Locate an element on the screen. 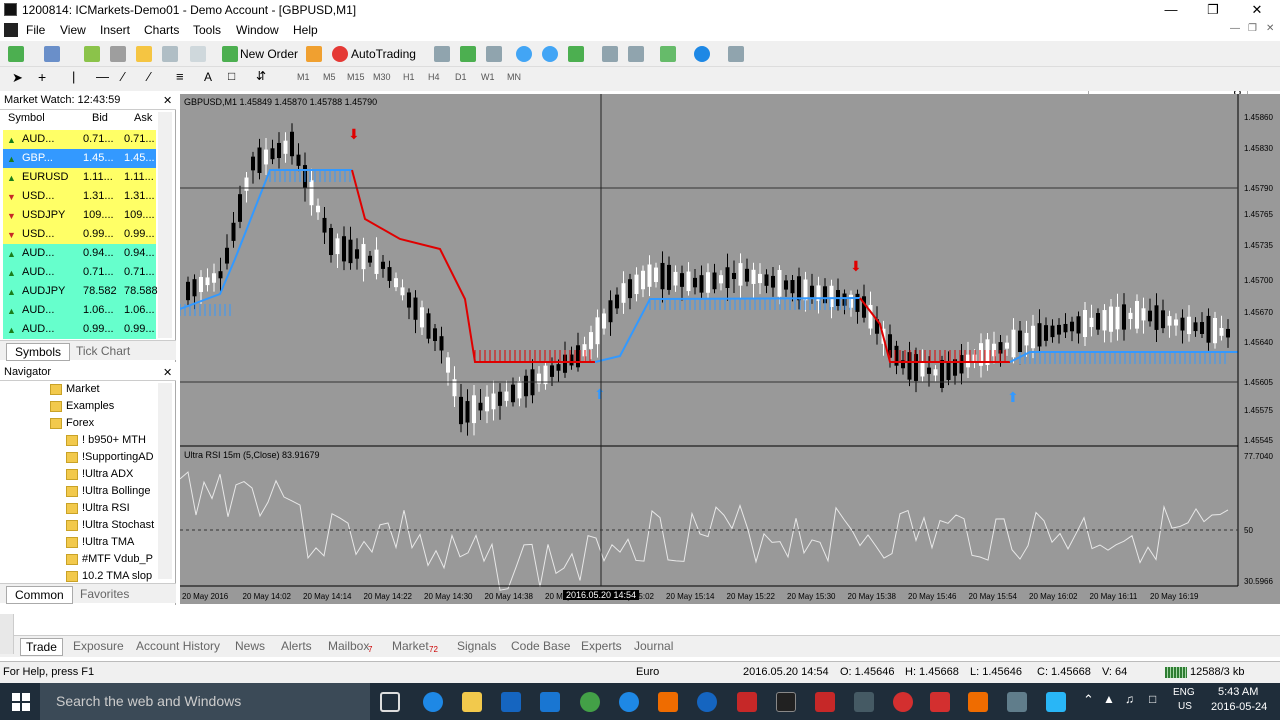 This screenshot has height=720, width=1280. tab-signals: Signals is located at coordinates (476, 646).